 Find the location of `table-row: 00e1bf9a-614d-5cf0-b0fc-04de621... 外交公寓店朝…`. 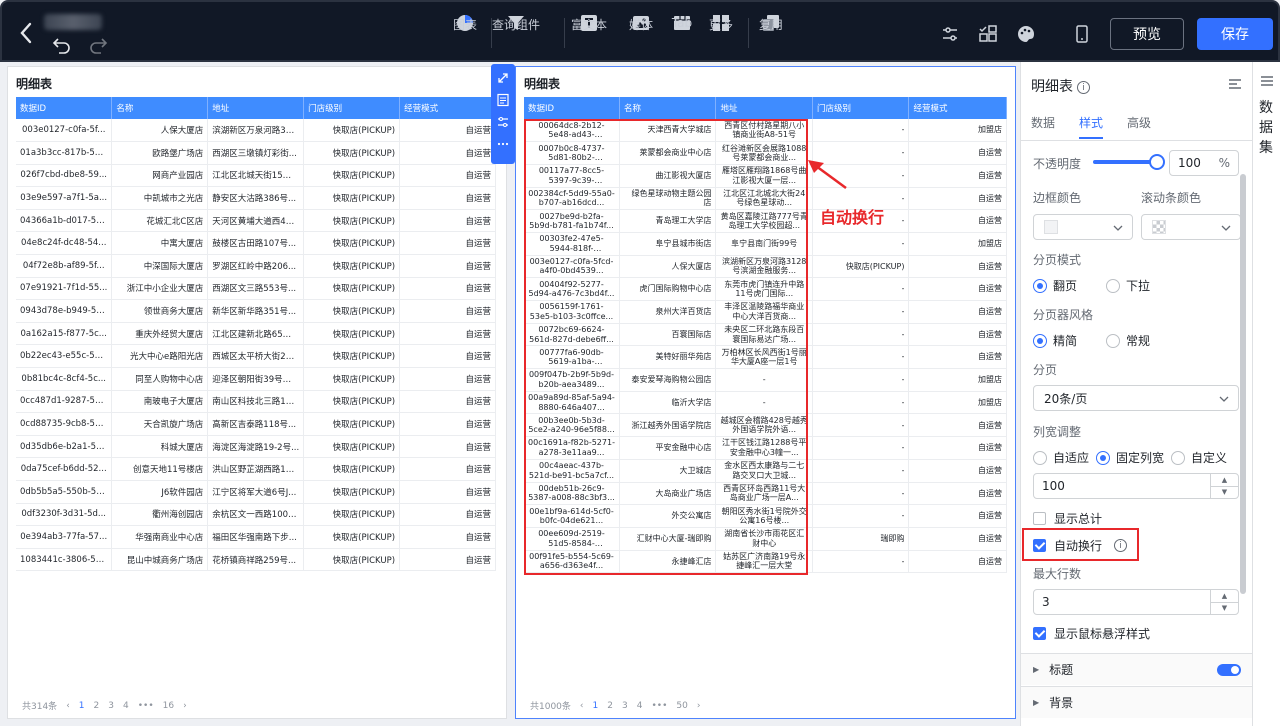

table-row: 00e1bf9a-614d-5cf0-b0fc-04de621... 外交公寓店朝… is located at coordinates (765, 516).